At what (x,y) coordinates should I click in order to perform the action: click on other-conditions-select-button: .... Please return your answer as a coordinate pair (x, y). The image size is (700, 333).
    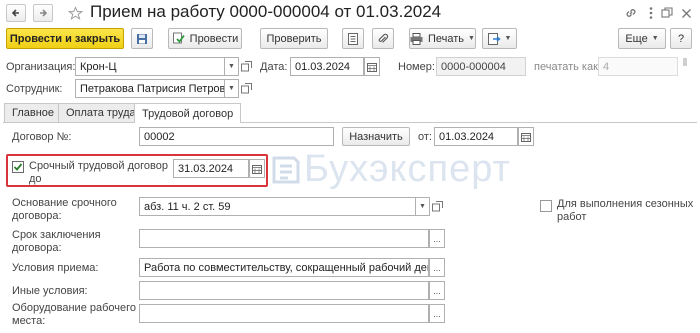
    Looking at the image, I should click on (437, 290).